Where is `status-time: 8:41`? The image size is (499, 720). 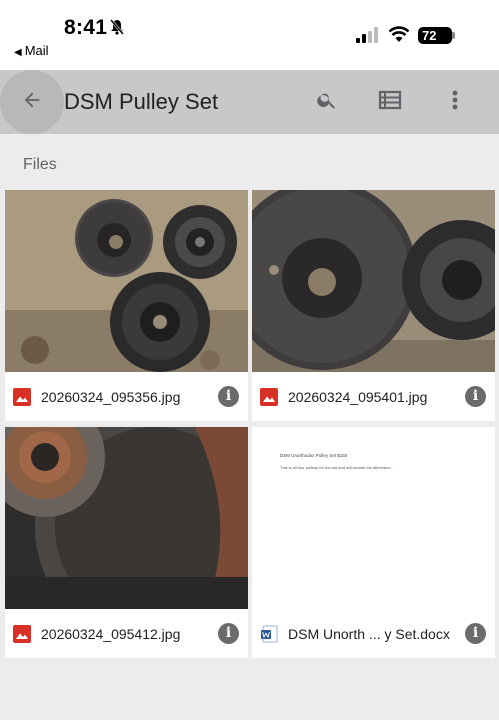
status-time: 8:41 is located at coordinates (86, 27).